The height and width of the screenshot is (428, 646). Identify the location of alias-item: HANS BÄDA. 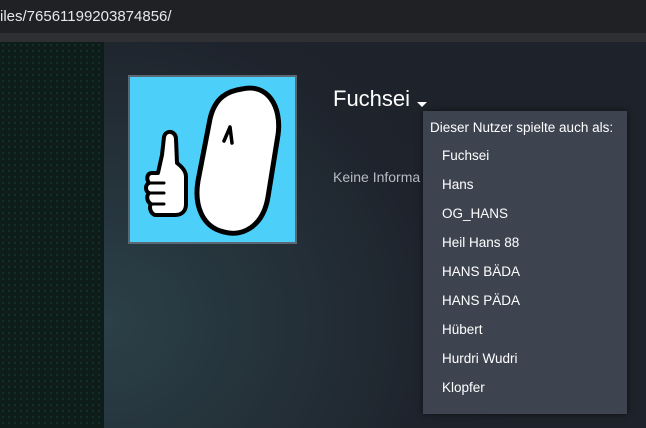
(525, 271).